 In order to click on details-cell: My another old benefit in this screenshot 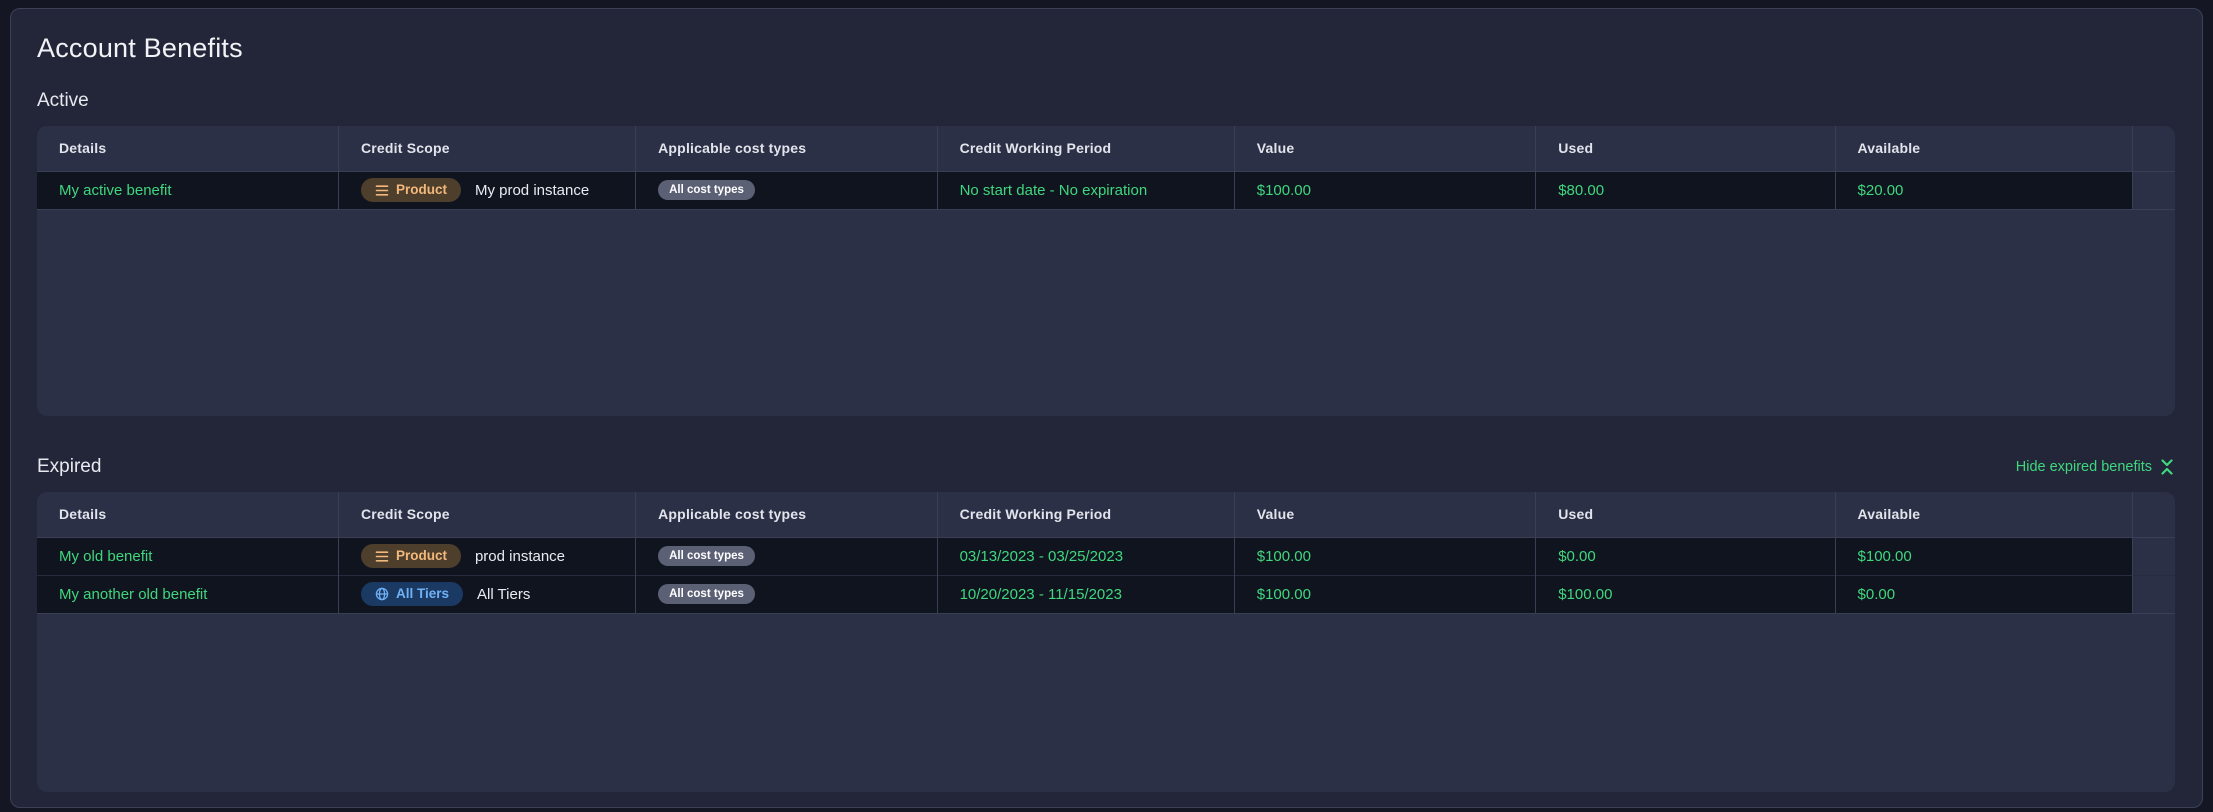, I will do `click(188, 594)`.